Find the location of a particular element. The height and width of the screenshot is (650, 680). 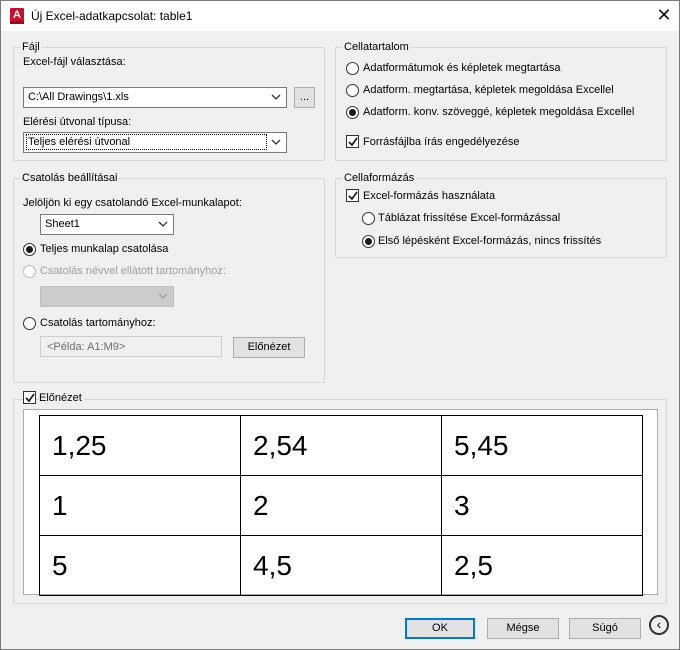

table-cell: 1 is located at coordinates (140, 505).